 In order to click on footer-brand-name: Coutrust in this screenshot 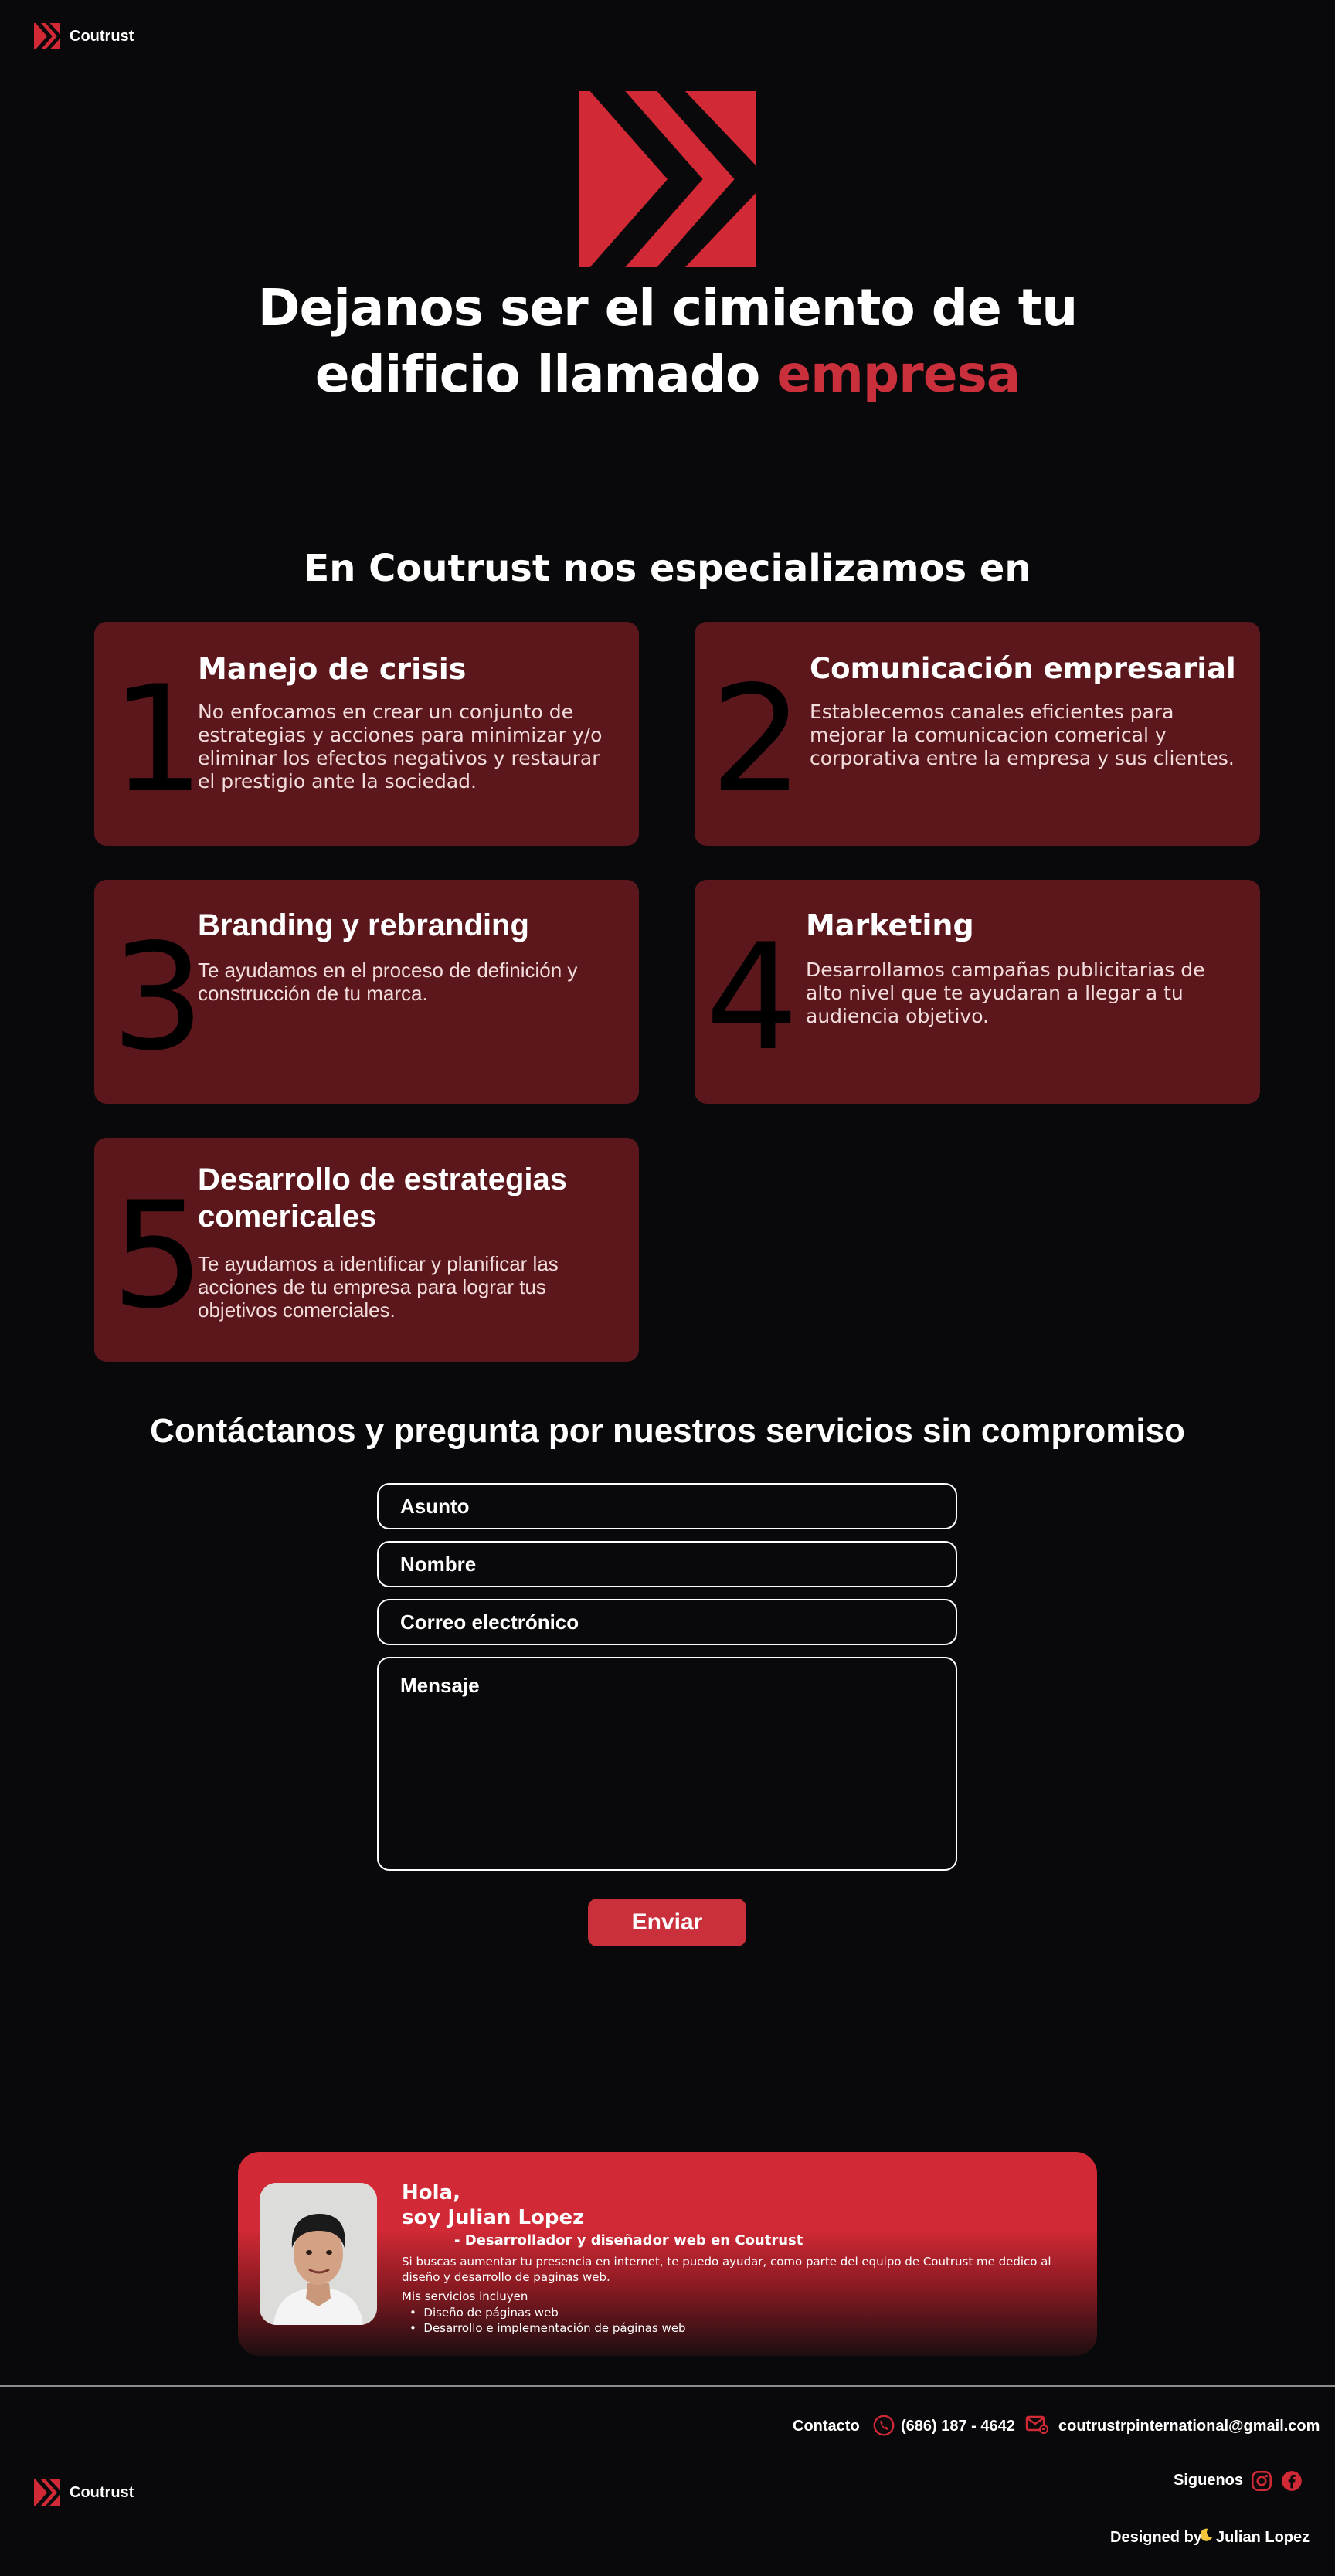, I will do `click(102, 2492)`.